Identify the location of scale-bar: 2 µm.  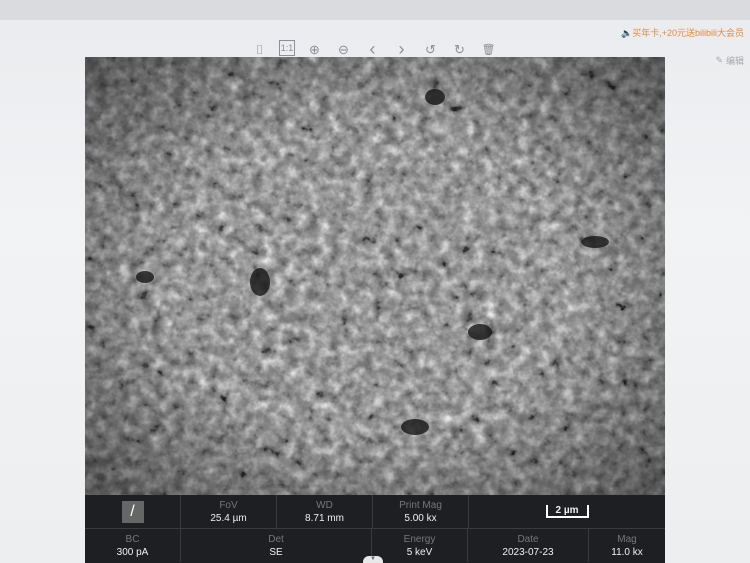
(567, 511).